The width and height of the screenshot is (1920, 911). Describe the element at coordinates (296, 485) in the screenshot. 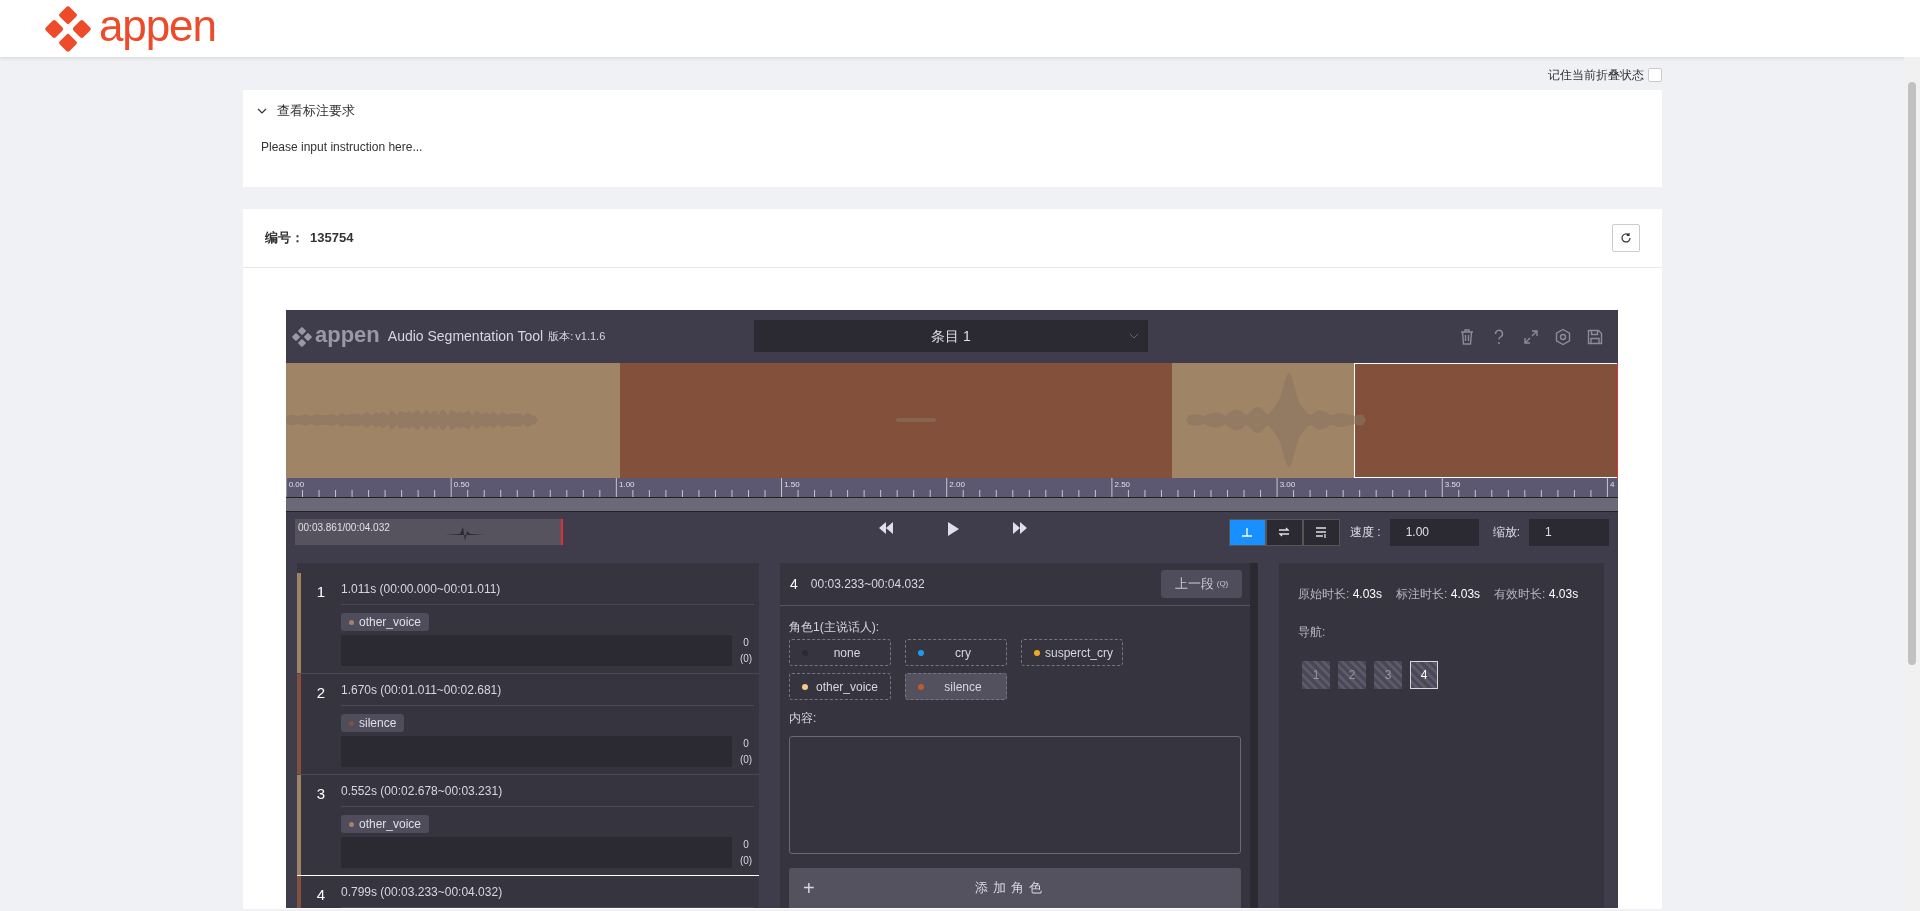

I see `ruler-label: 0.00` at that location.